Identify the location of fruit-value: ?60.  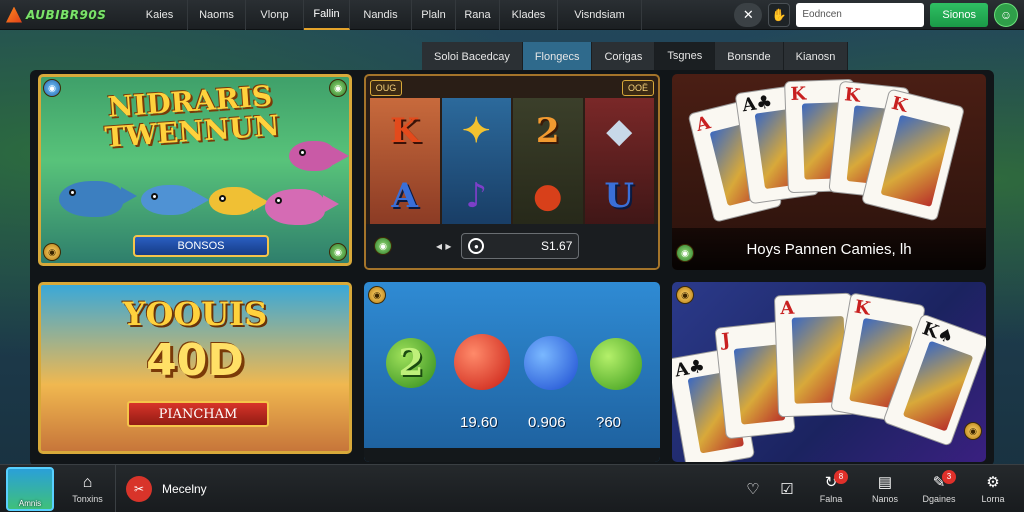
(609, 422).